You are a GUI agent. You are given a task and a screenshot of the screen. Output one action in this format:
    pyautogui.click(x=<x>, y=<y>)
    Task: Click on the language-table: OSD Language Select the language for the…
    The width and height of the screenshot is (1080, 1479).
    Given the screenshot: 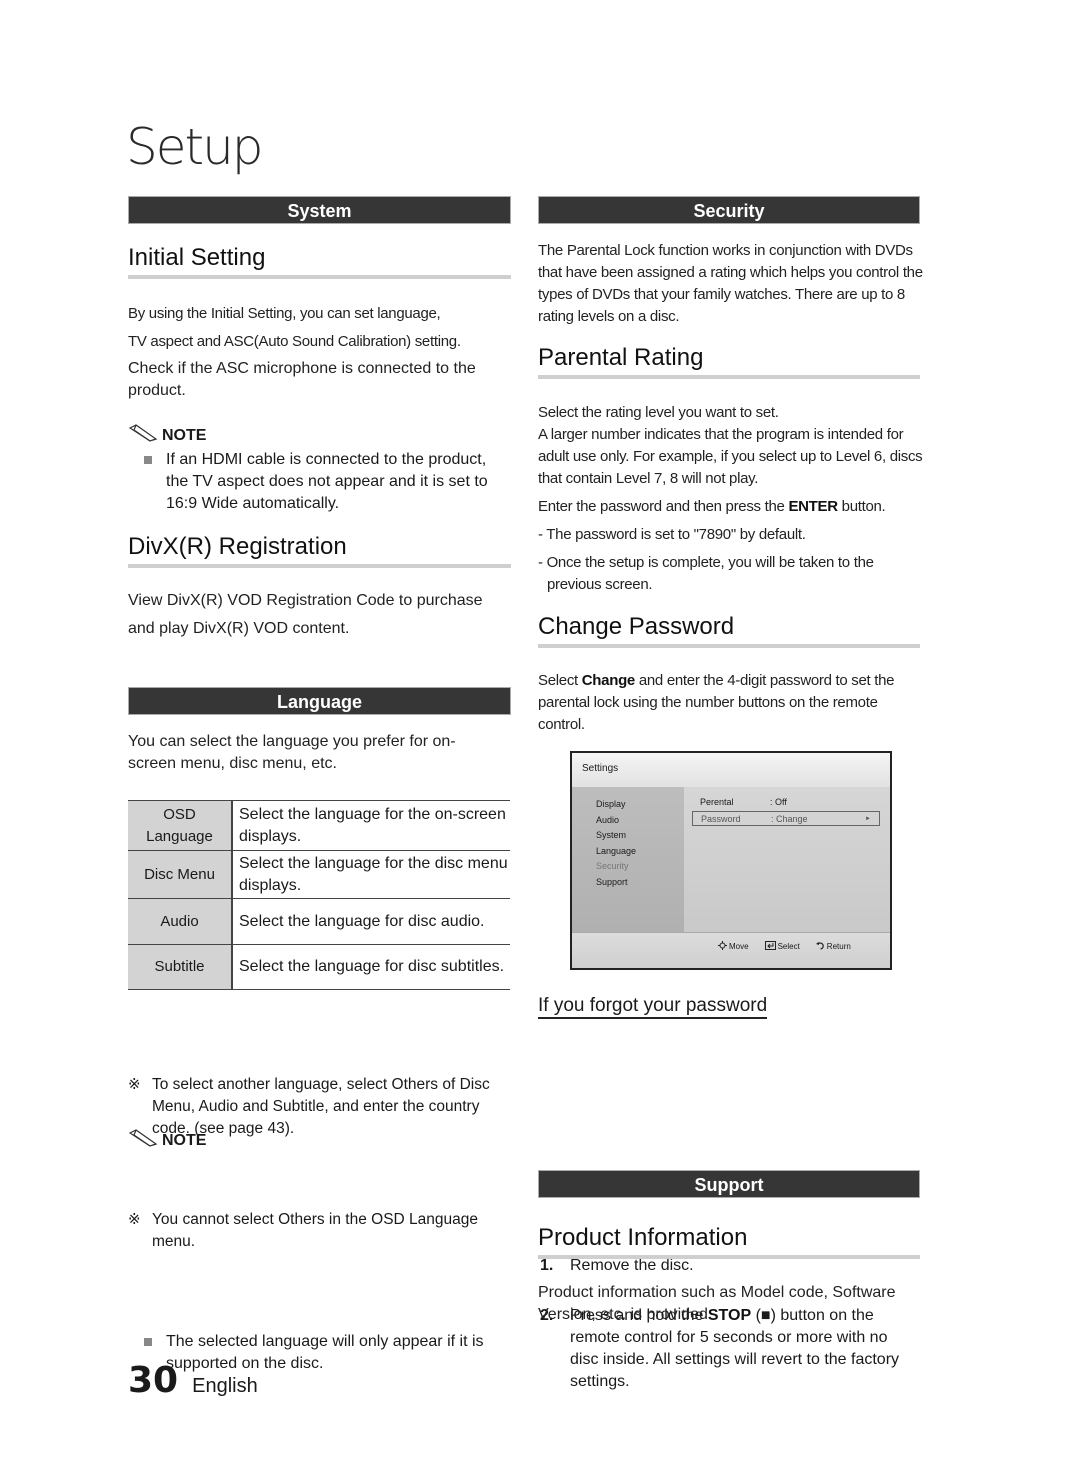 What is the action you would take?
    pyautogui.click(x=319, y=895)
    